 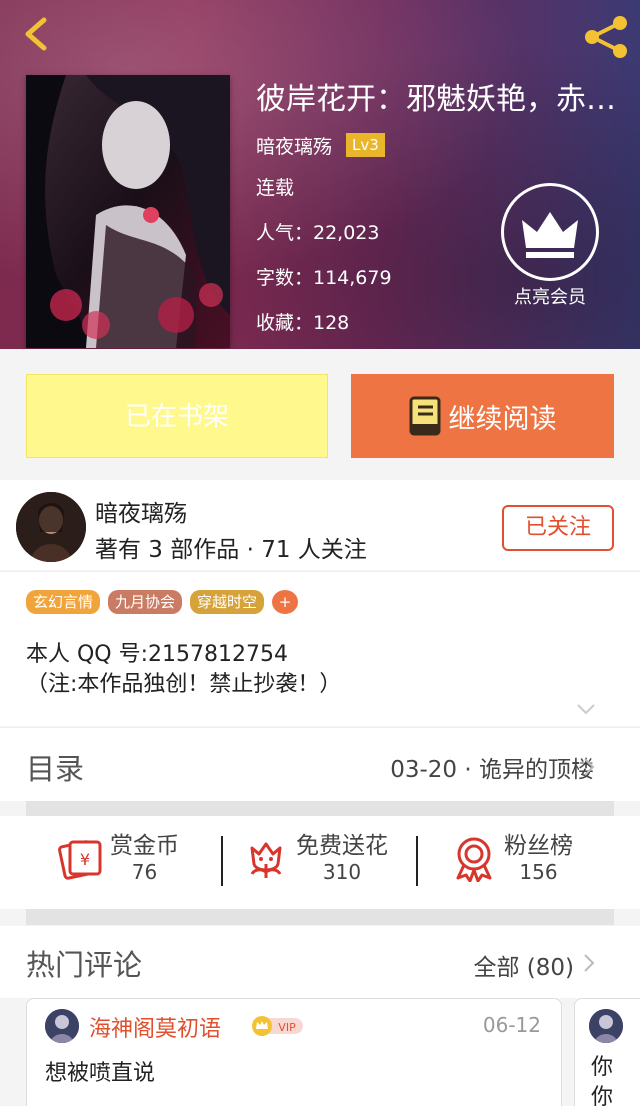 I want to click on book-icon, so click(x=424, y=416).